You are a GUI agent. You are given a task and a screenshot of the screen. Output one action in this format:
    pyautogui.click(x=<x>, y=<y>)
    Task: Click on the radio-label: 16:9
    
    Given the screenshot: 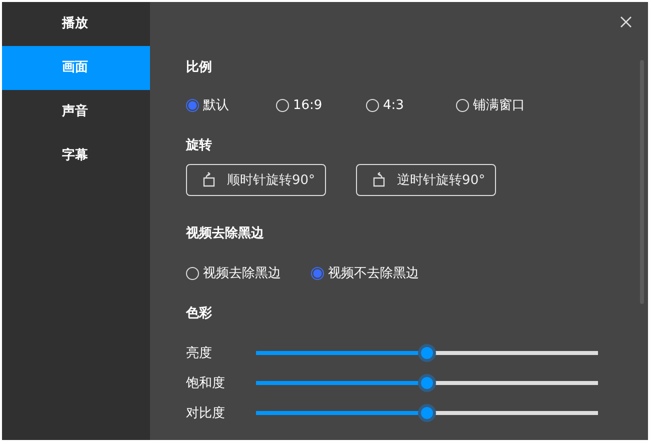 What is the action you would take?
    pyautogui.click(x=307, y=105)
    